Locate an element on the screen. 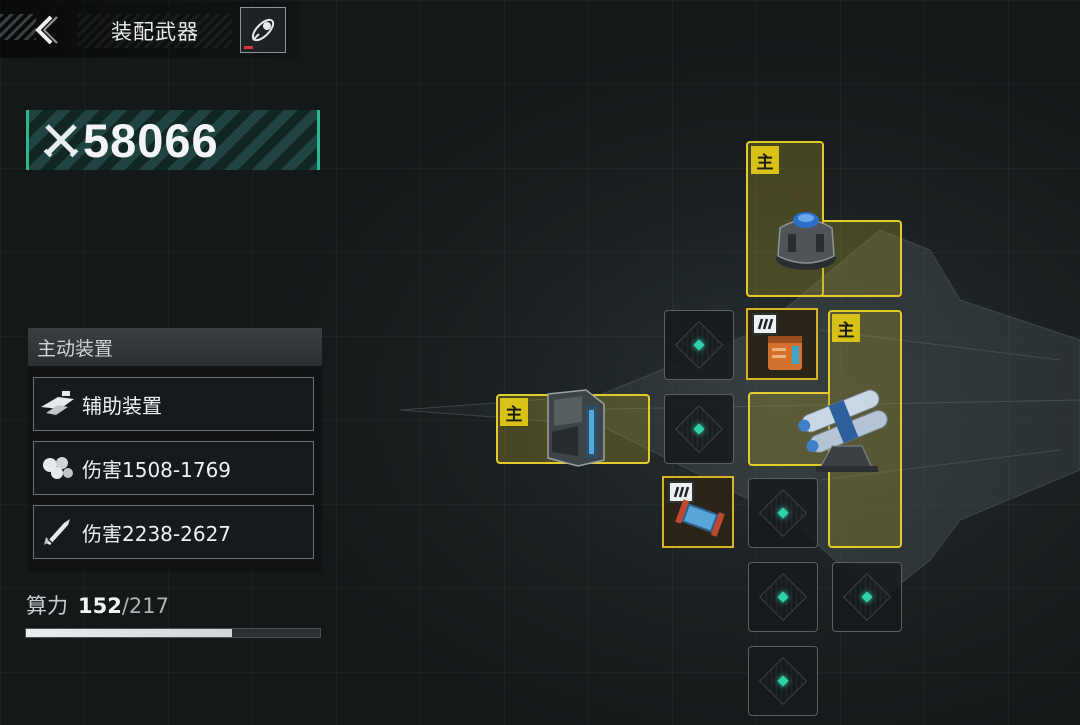 This screenshot has width=1080, height=725. capacity-readout: 算力 152/217 is located at coordinates (97, 605).